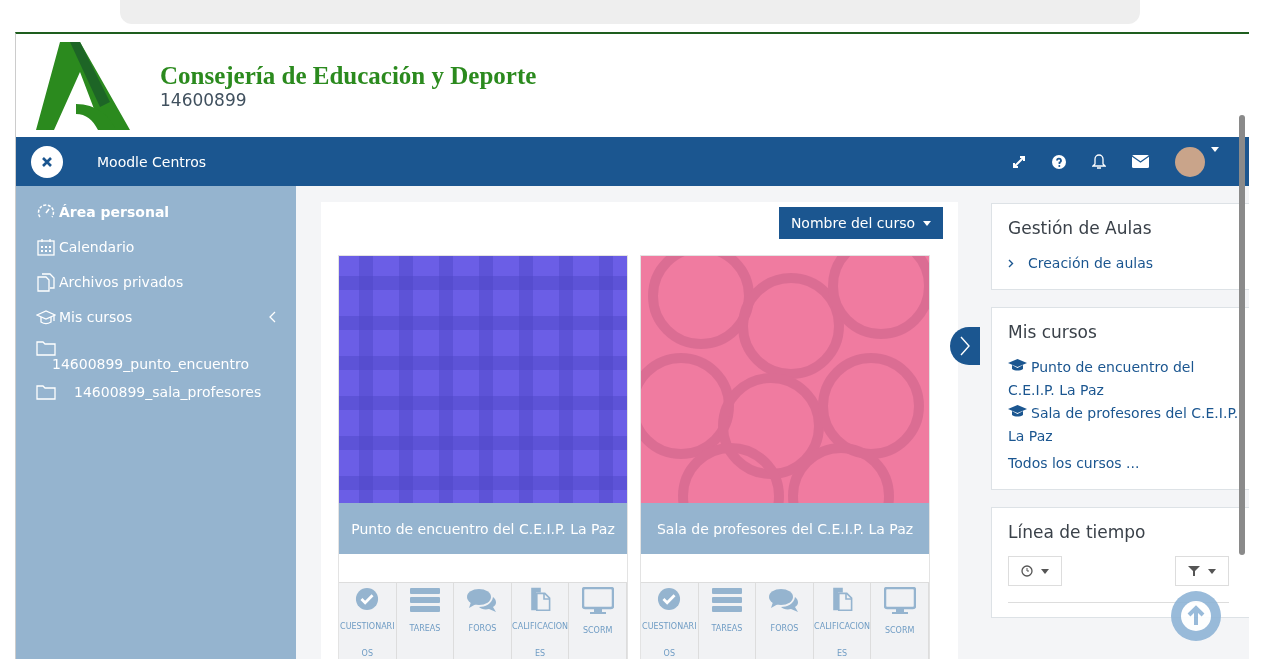  Describe the element at coordinates (860, 223) in the screenshot. I see `sort-dropdown-button: Nombre del curso` at that location.